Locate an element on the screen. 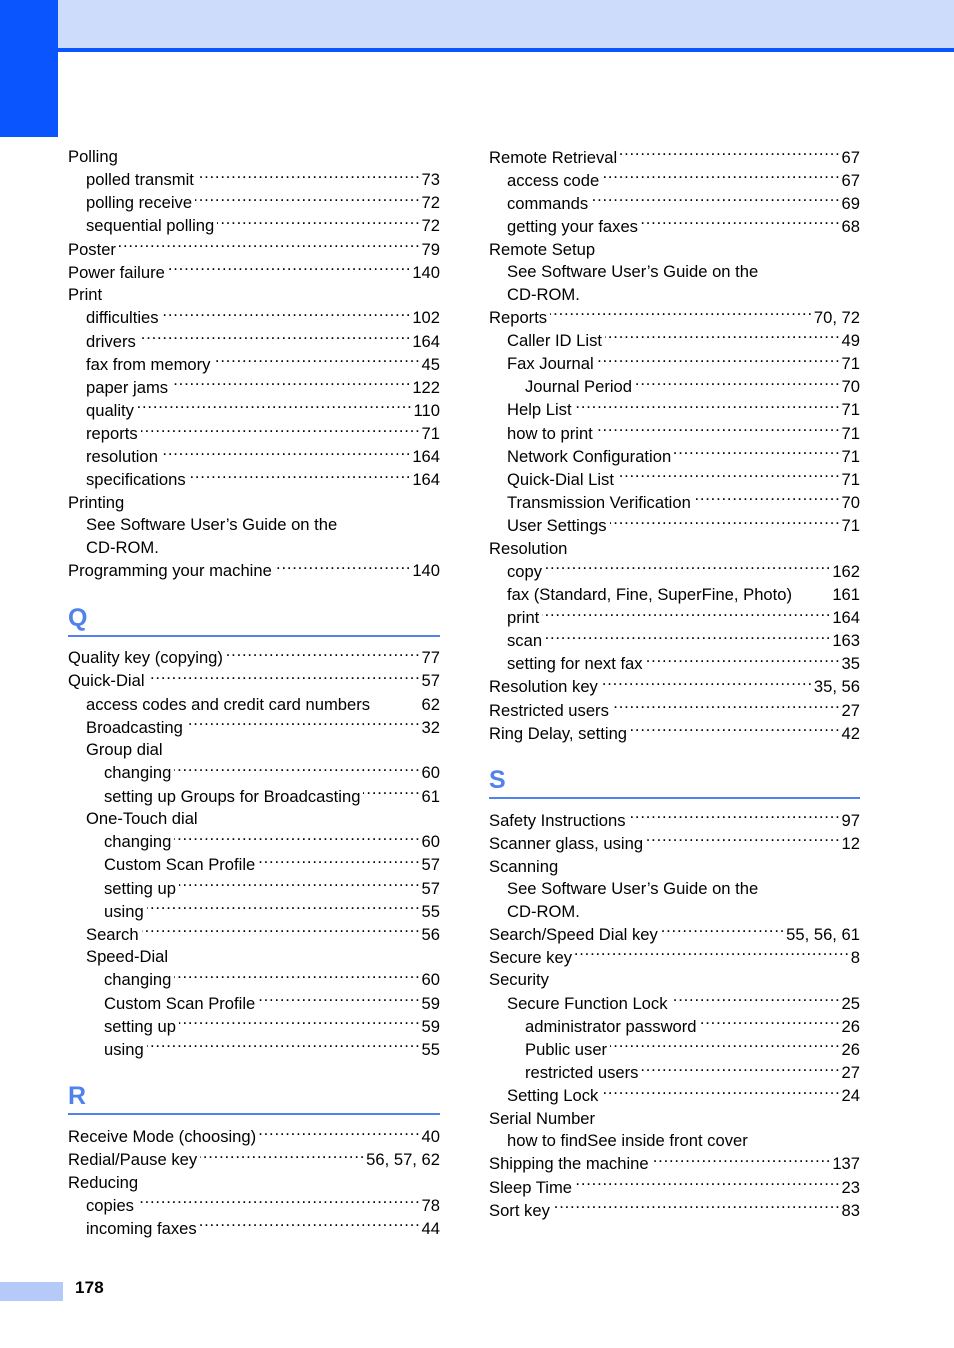 Image resolution: width=954 pixels, height=1348 pixels. index-entry-page-number: 42 is located at coordinates (850, 733).